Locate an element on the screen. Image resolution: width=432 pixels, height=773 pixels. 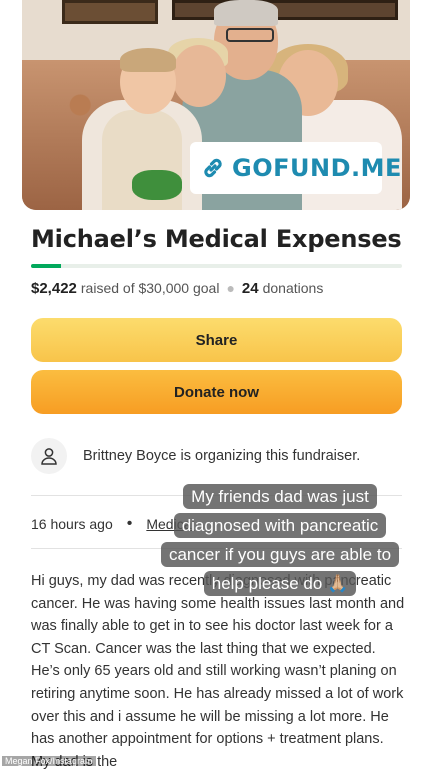
frame-right is located at coordinates (421, 384).